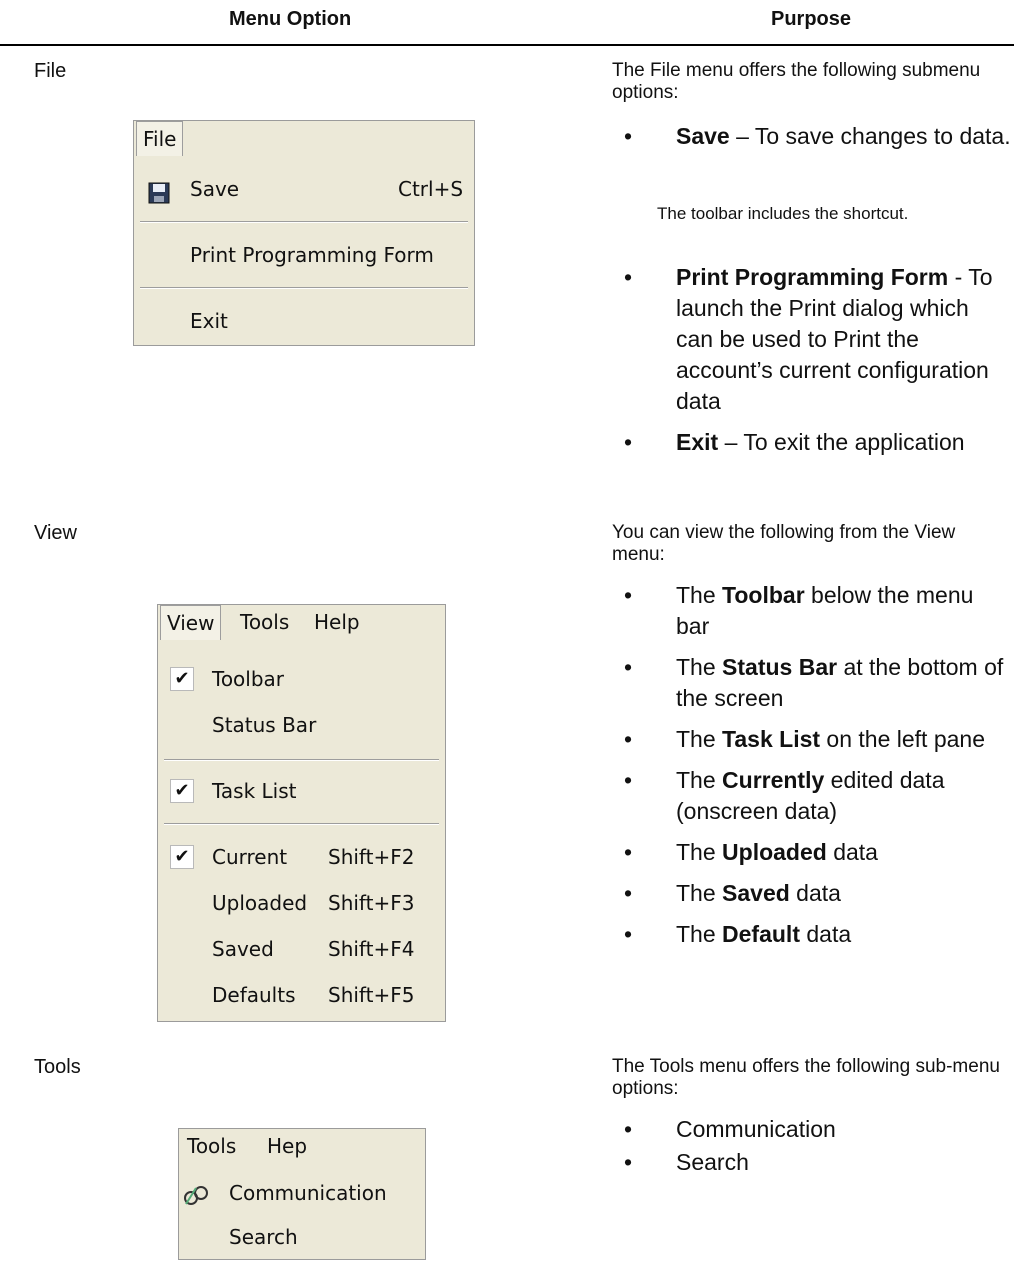  What do you see at coordinates (301, 995) in the screenshot?
I see `menu-item-defaults: Defaults Shift+F5` at bounding box center [301, 995].